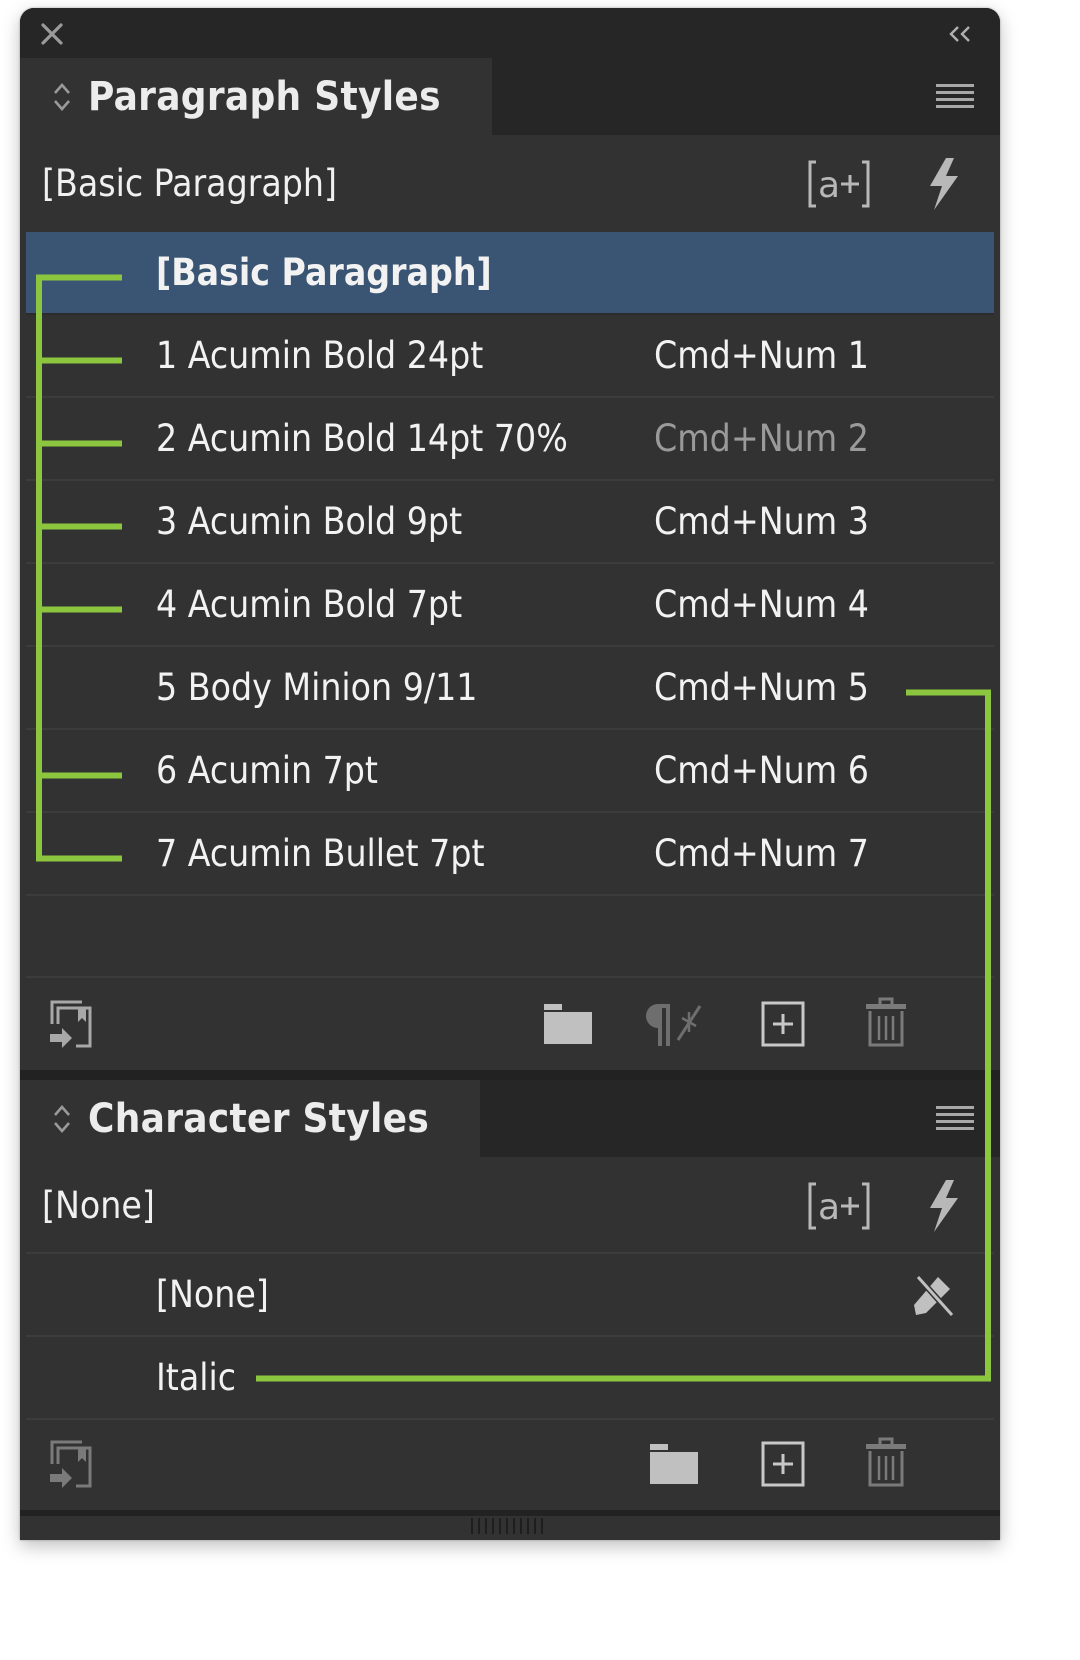 Image resolution: width=1080 pixels, height=1660 pixels. What do you see at coordinates (510, 96) in the screenshot?
I see `paragraph-styles-tabrow: Paragraph Styles` at bounding box center [510, 96].